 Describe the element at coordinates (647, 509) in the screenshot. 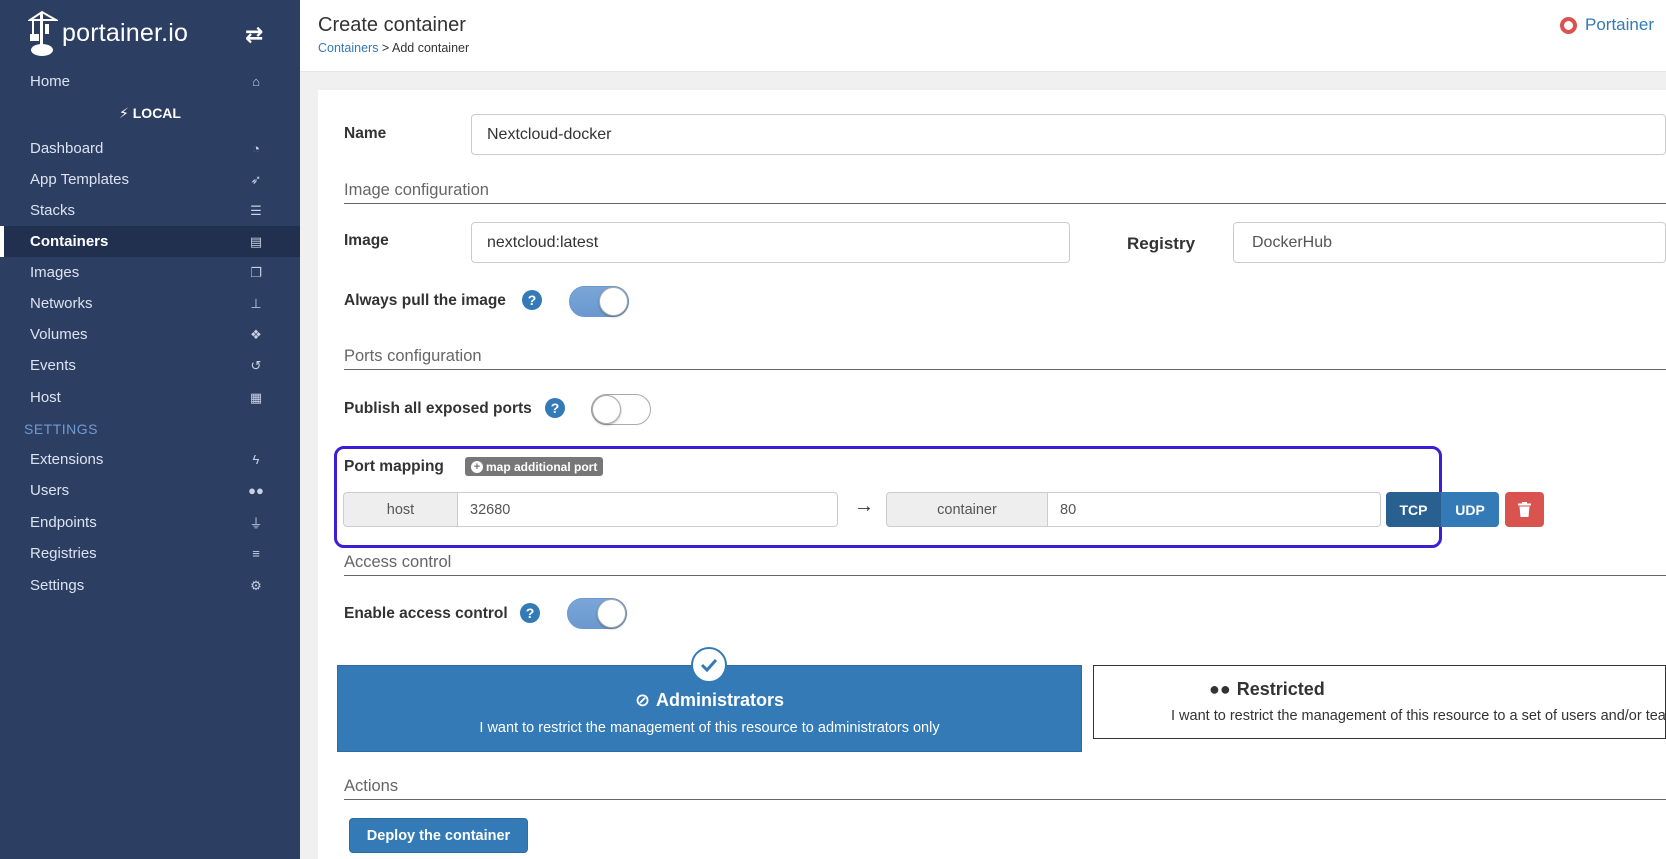

I see `host-port-input: 32680` at that location.